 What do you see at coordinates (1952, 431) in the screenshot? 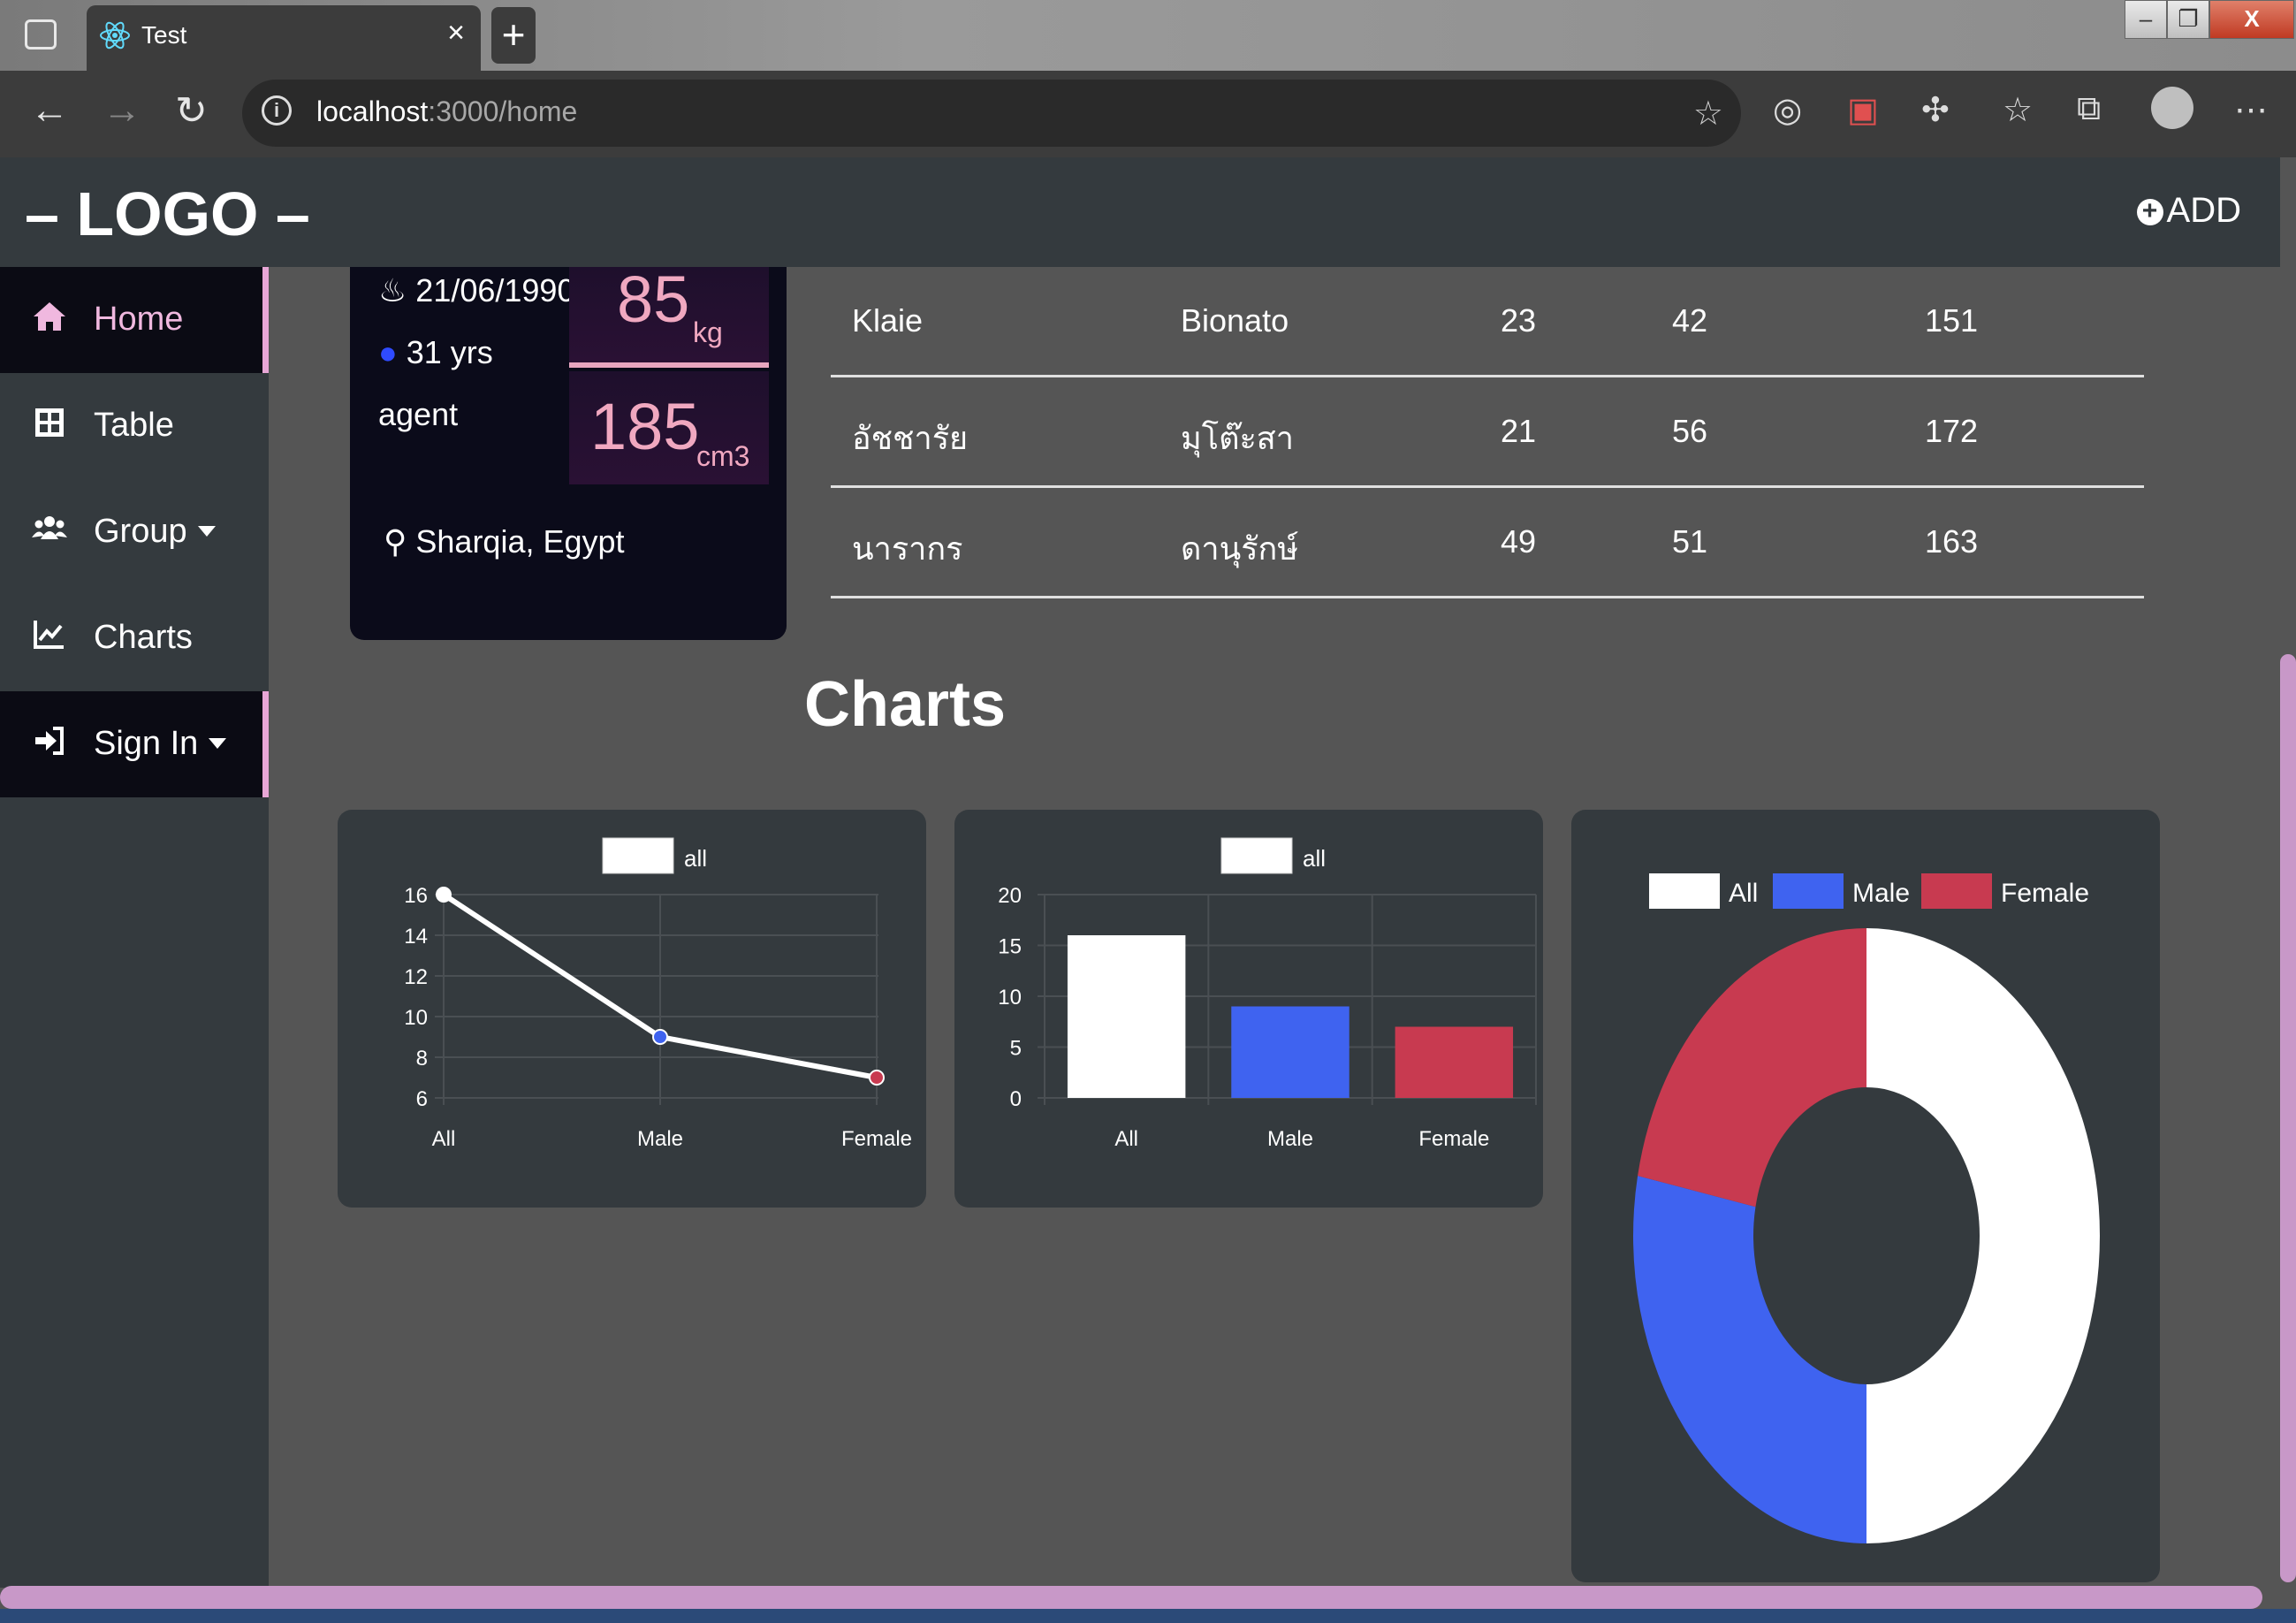
I see `table-cell: 172` at bounding box center [1952, 431].